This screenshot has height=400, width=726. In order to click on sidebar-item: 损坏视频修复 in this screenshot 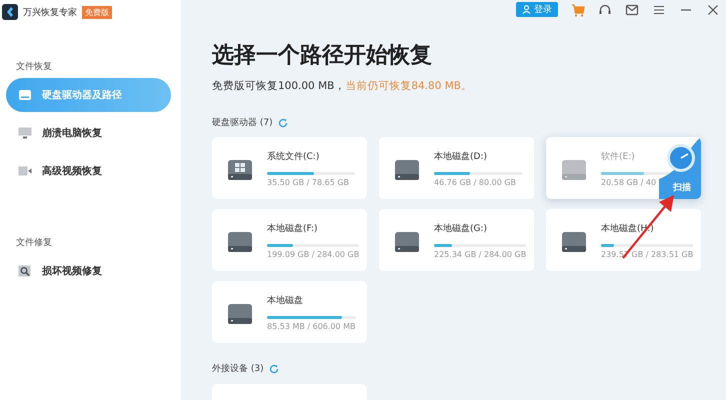, I will do `click(88, 271)`.